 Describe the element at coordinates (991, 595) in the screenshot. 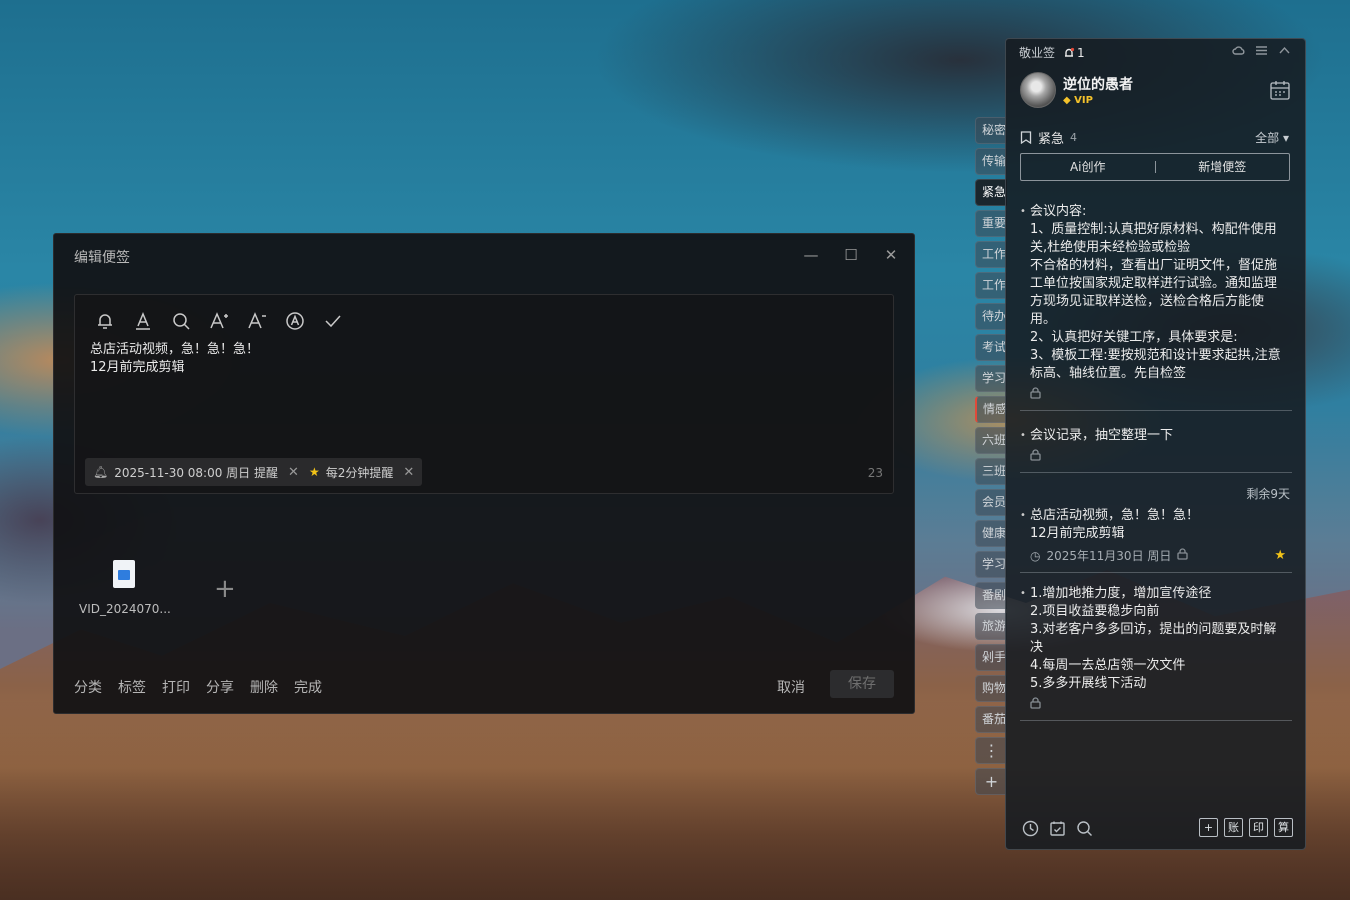

I see `tab-anime: 番剧` at that location.